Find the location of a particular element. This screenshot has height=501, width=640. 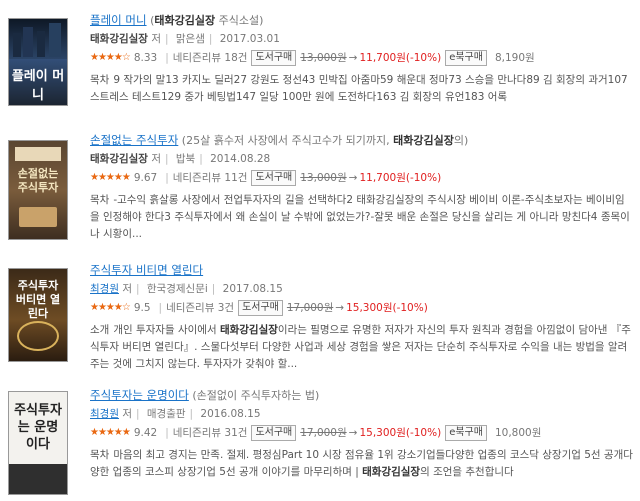

review-count: 네티즌리뷰 31건 is located at coordinates (210, 433).